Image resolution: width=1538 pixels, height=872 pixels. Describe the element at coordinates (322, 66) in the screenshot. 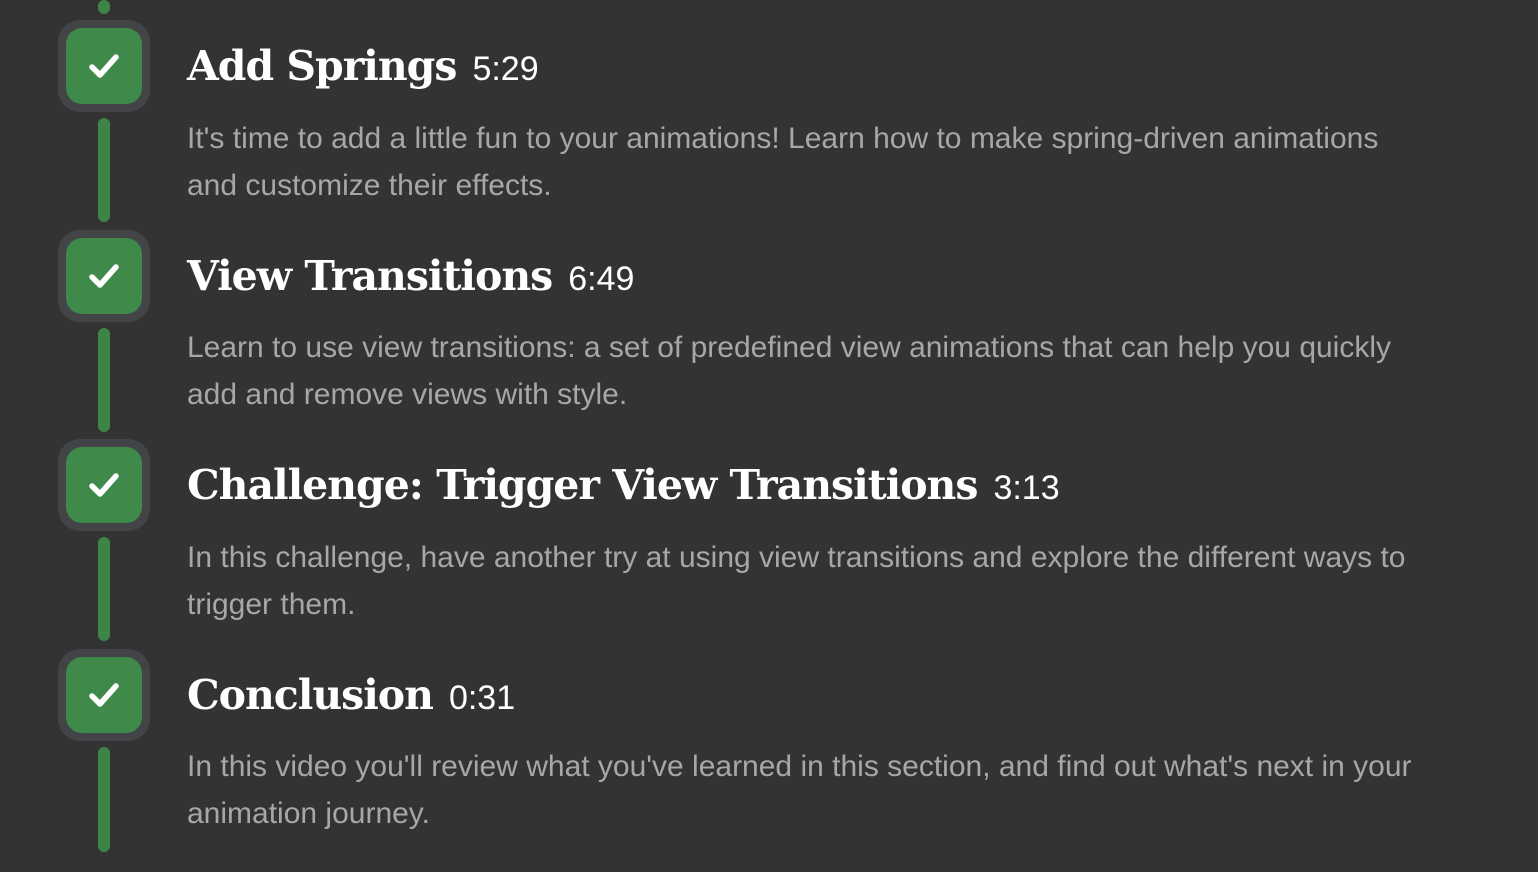

I see `lesson-title: Add Springs` at that location.